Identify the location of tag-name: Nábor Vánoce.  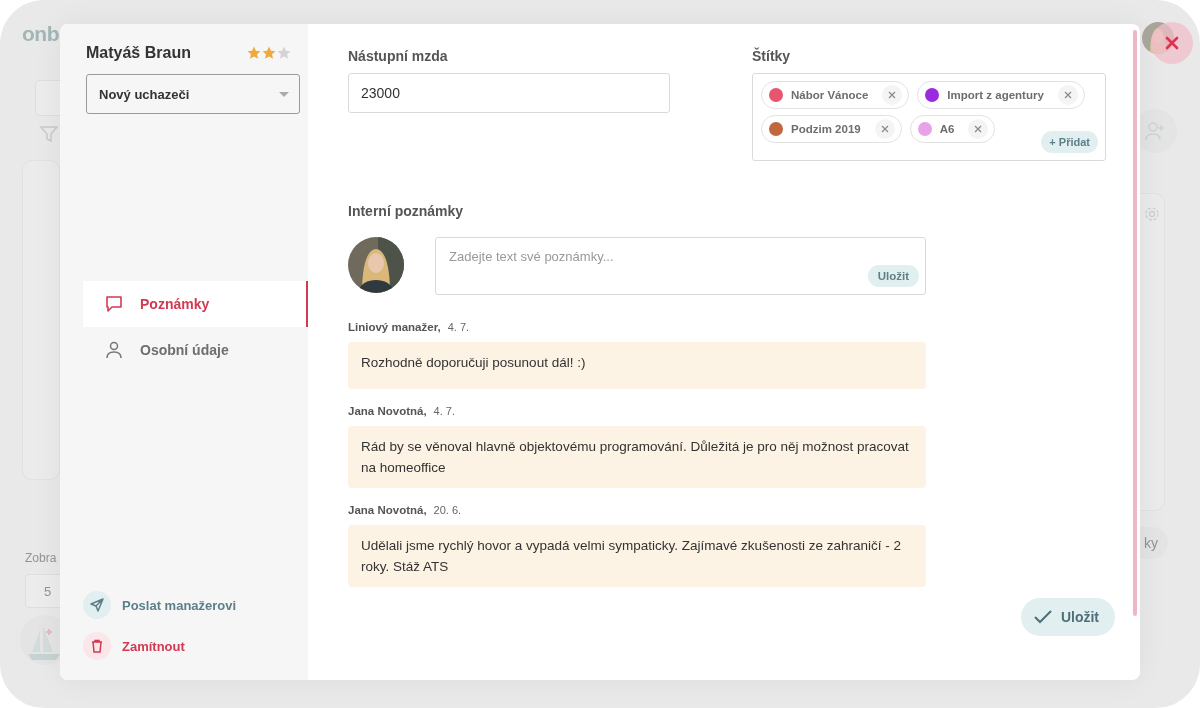
(830, 95).